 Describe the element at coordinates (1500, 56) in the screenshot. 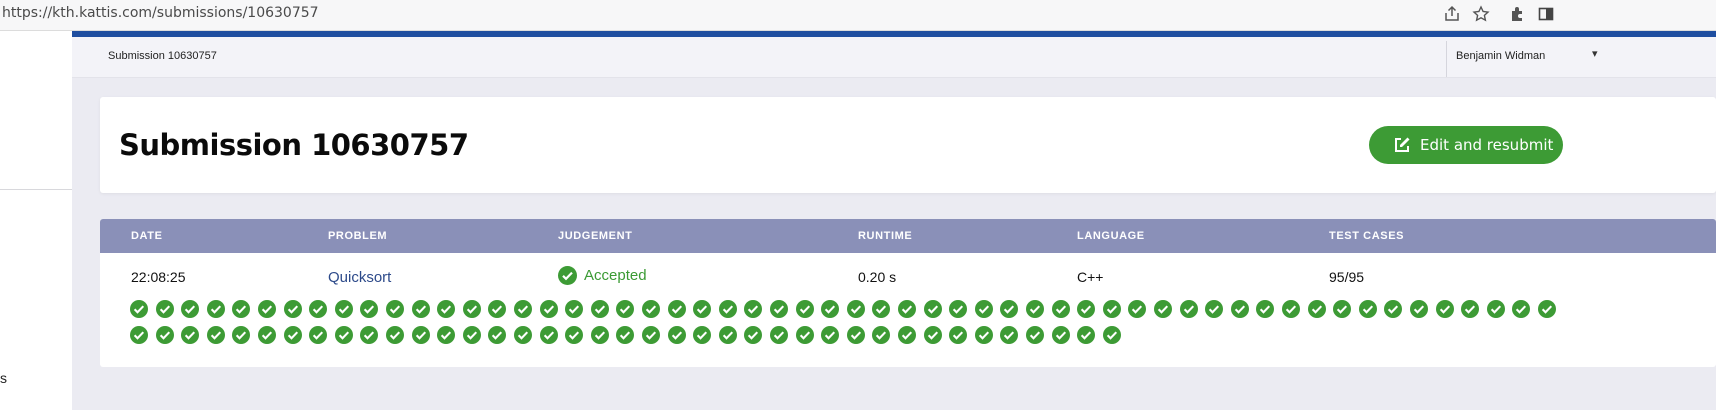

I see `user-menu: Benjamin Widman` at that location.